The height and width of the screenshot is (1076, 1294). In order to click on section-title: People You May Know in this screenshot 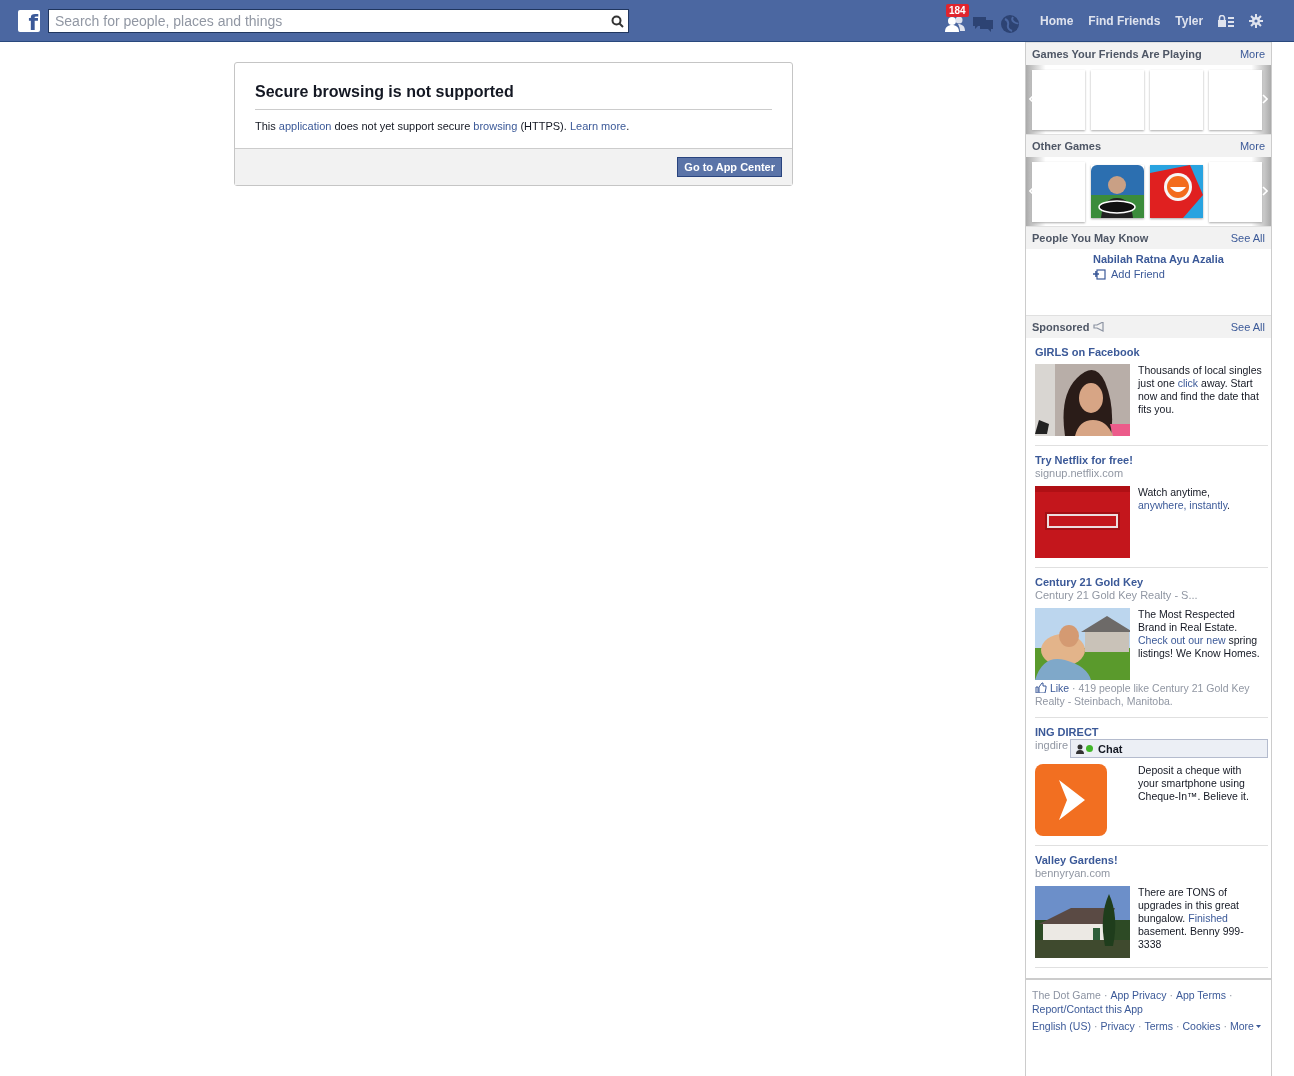, I will do `click(1090, 238)`.